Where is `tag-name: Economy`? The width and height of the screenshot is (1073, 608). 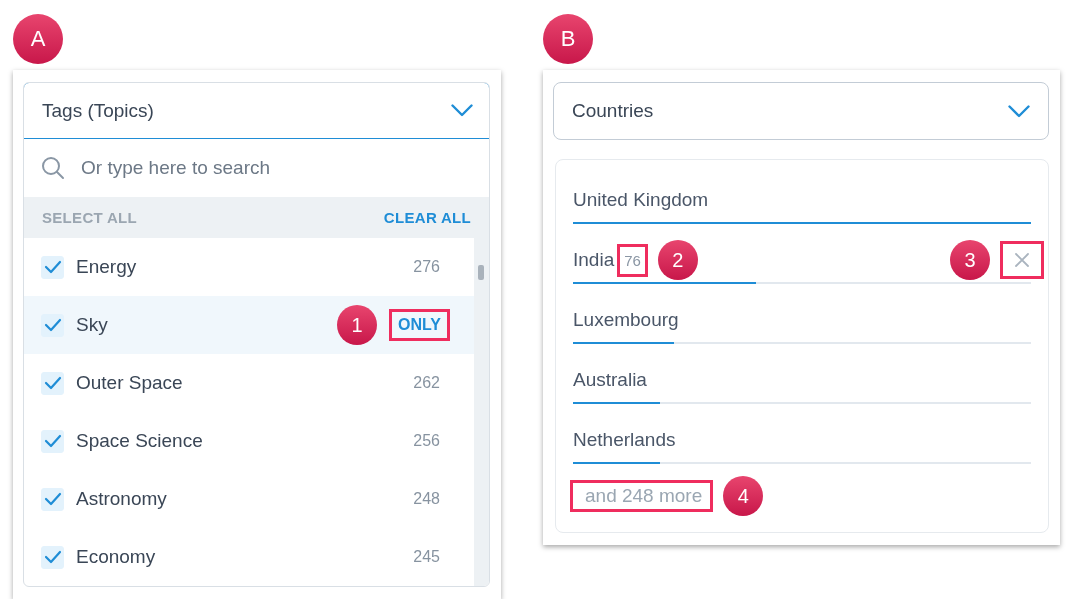 tag-name: Economy is located at coordinates (116, 557).